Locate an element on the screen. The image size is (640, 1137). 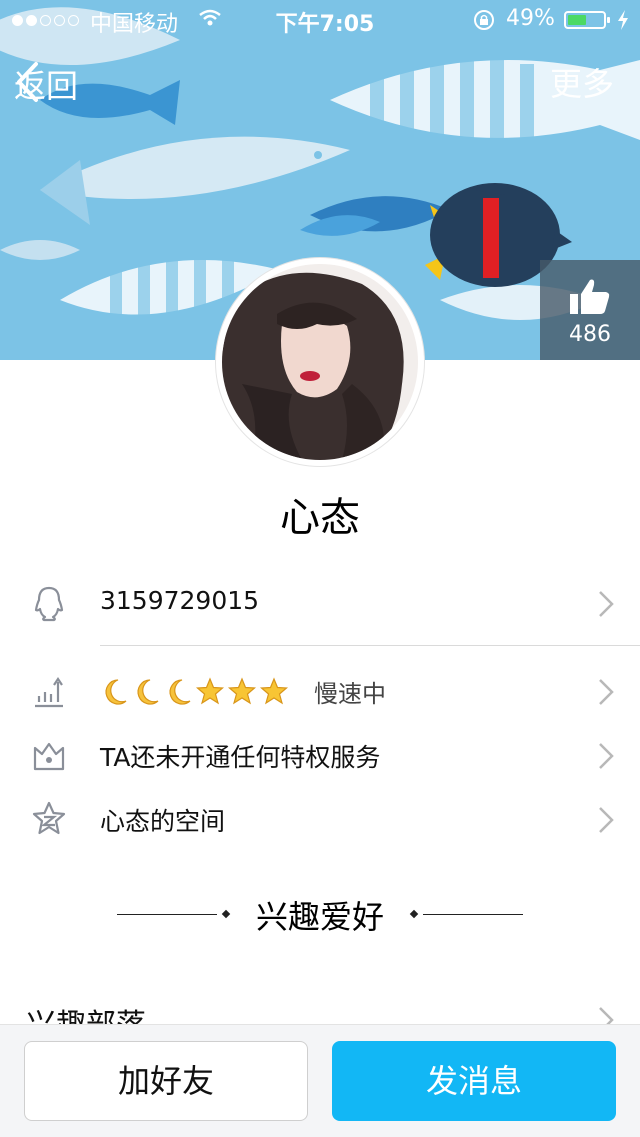
status-bar: 中国移动 下午7:05 49% is located at coordinates (320, 20).